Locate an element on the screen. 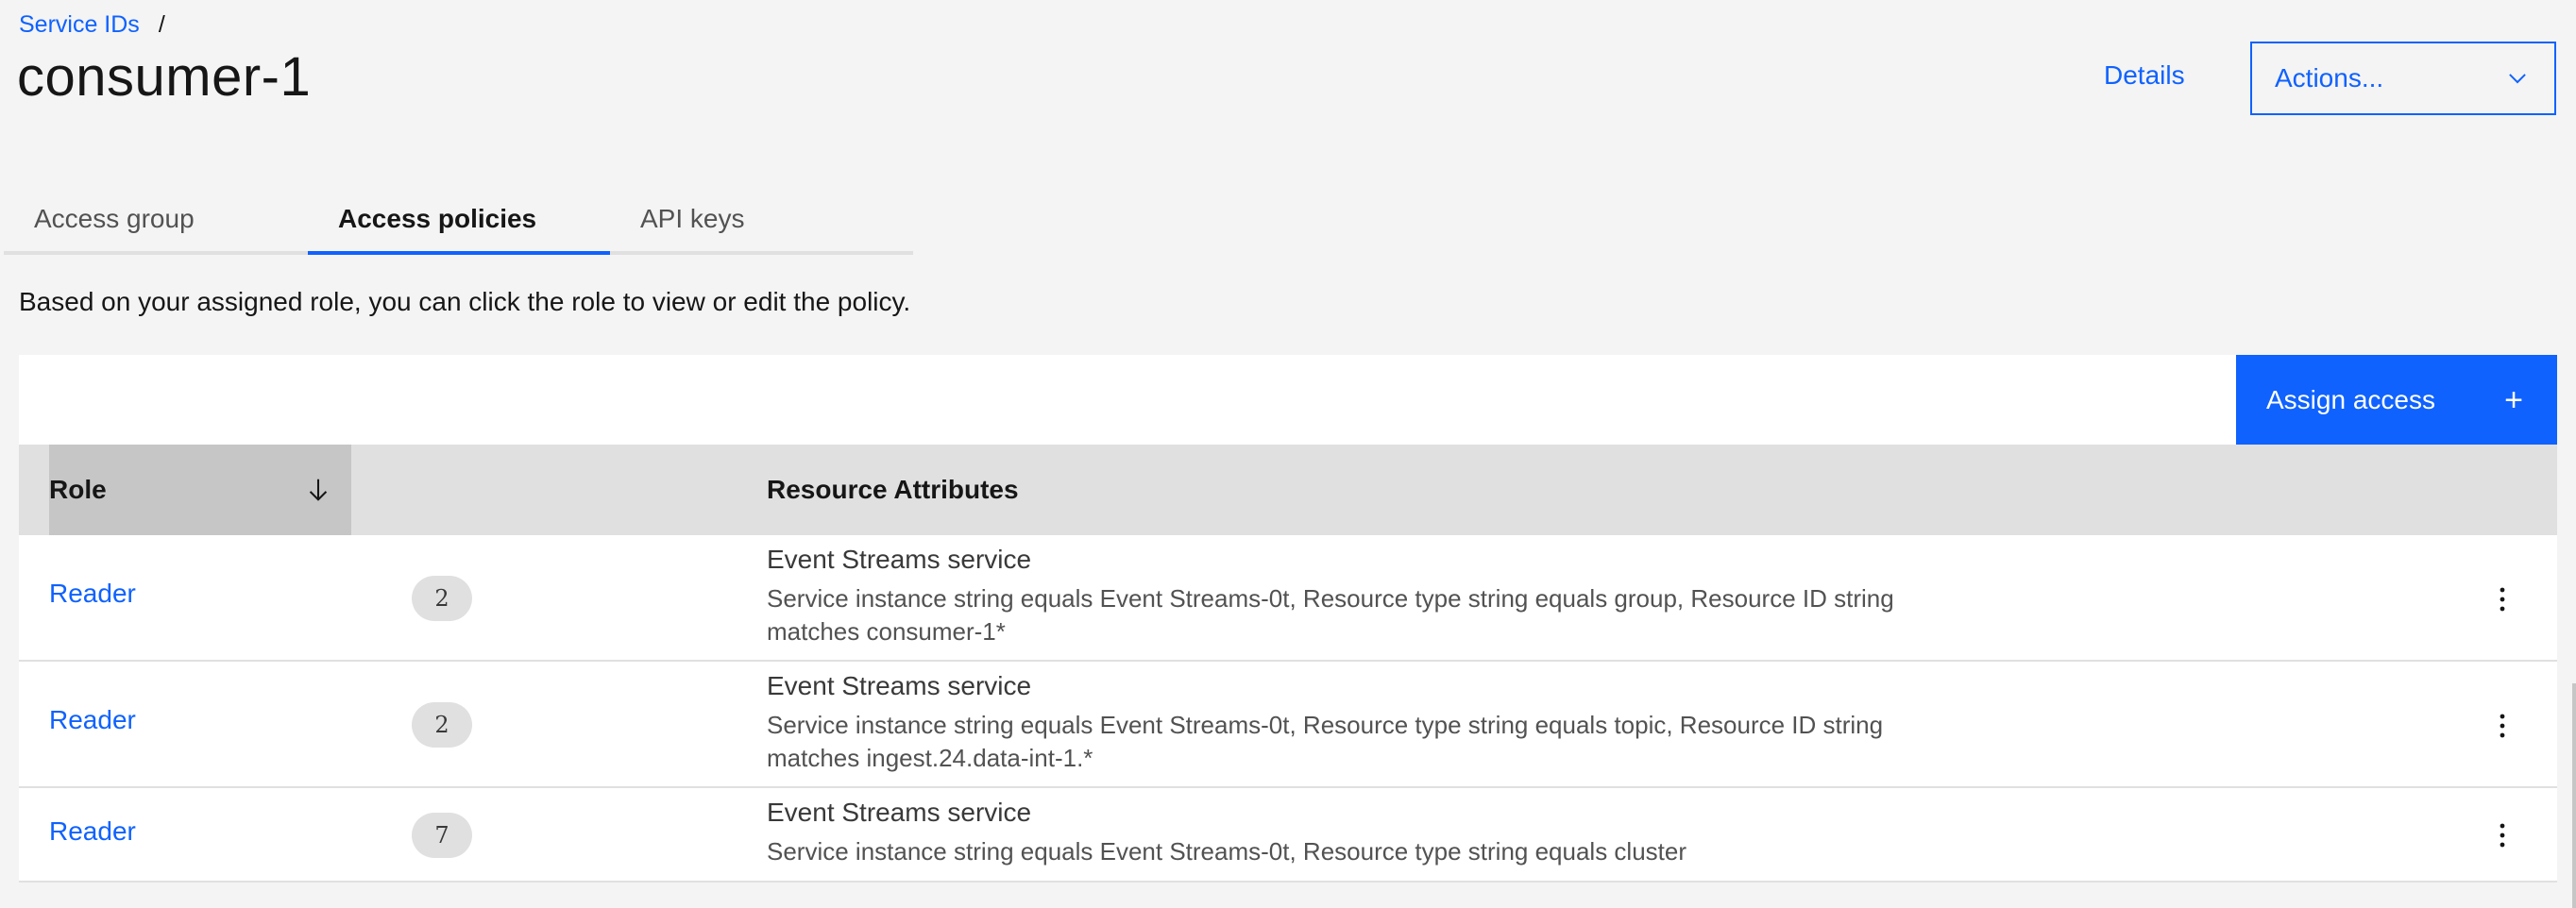 Image resolution: width=2576 pixels, height=908 pixels. column-header-role-label: Role is located at coordinates (78, 489).